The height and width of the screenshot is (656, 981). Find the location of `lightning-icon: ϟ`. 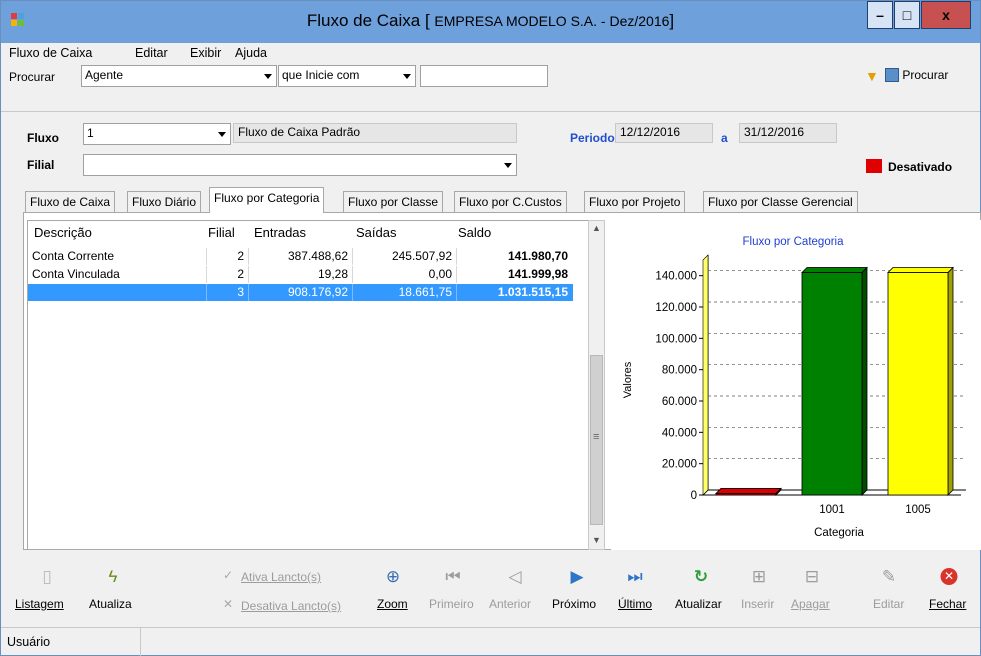

lightning-icon: ϟ is located at coordinates (113, 576).